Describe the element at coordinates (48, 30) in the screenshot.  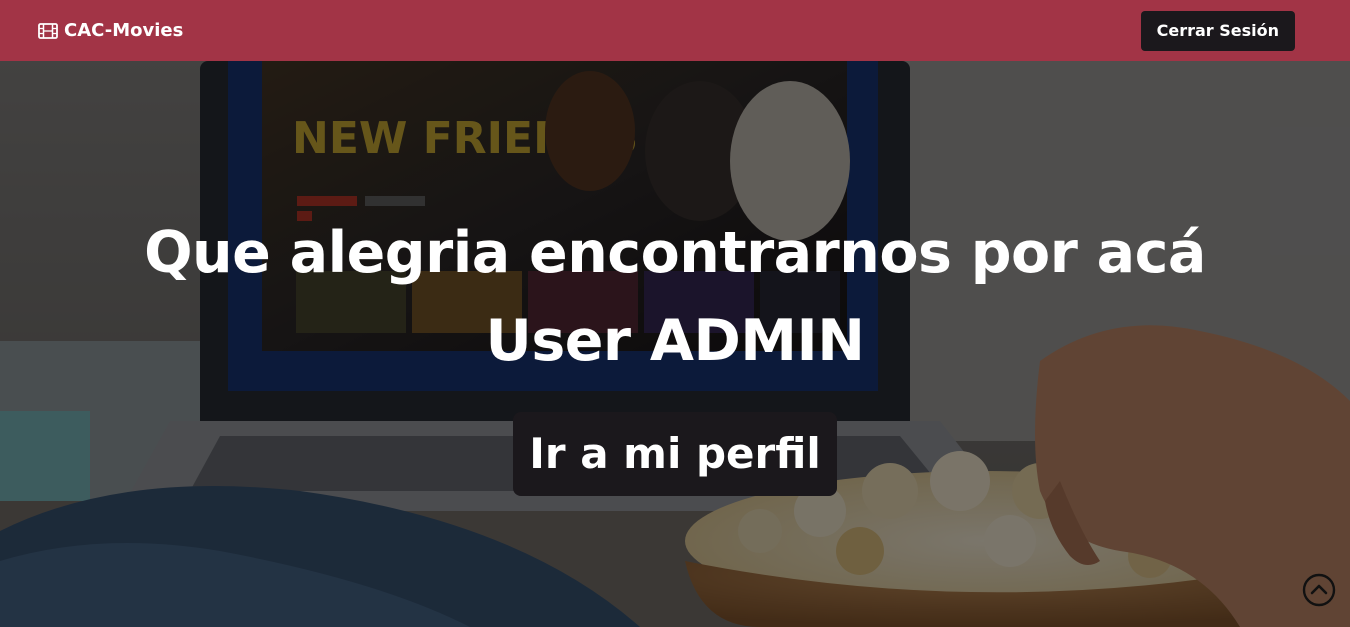
I see `film-icon` at that location.